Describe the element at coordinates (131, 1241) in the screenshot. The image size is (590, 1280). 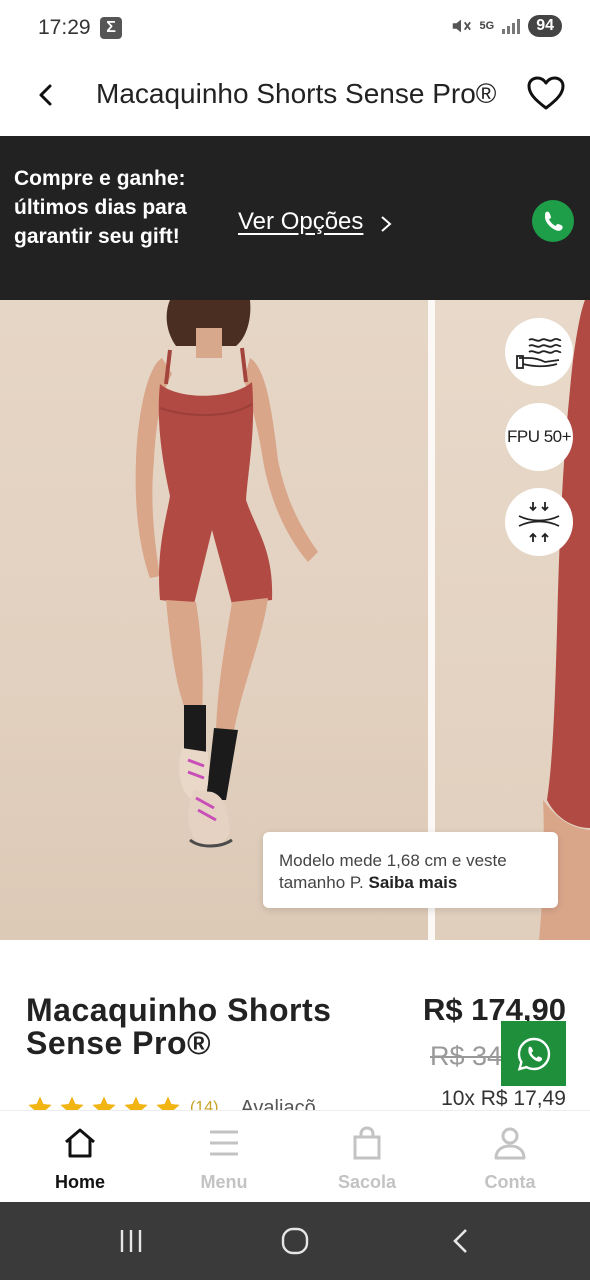
I see `recent-apps-icon` at that location.